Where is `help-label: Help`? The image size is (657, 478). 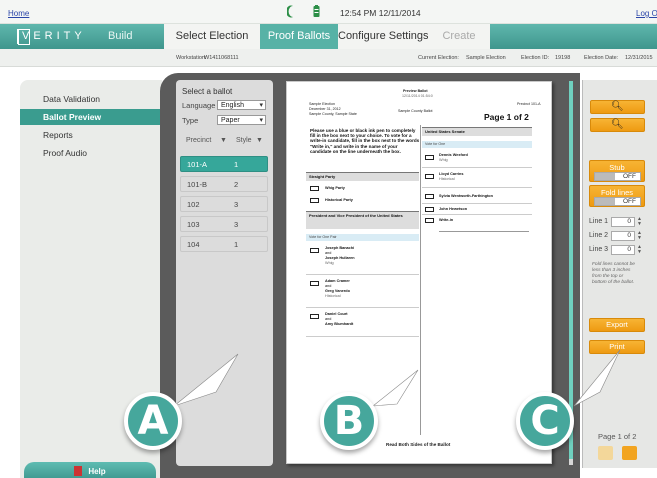 help-label: Help is located at coordinates (97, 471).